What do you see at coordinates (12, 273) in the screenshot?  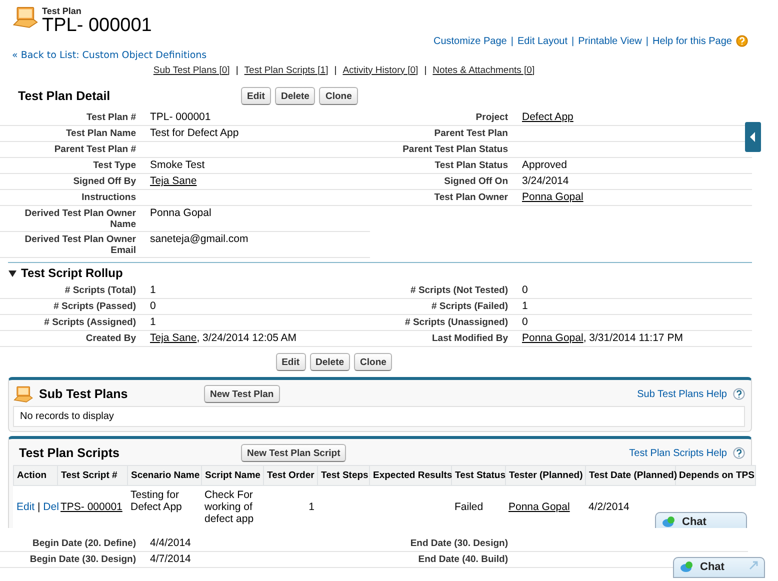 I see `collapse-triangle-icon` at bounding box center [12, 273].